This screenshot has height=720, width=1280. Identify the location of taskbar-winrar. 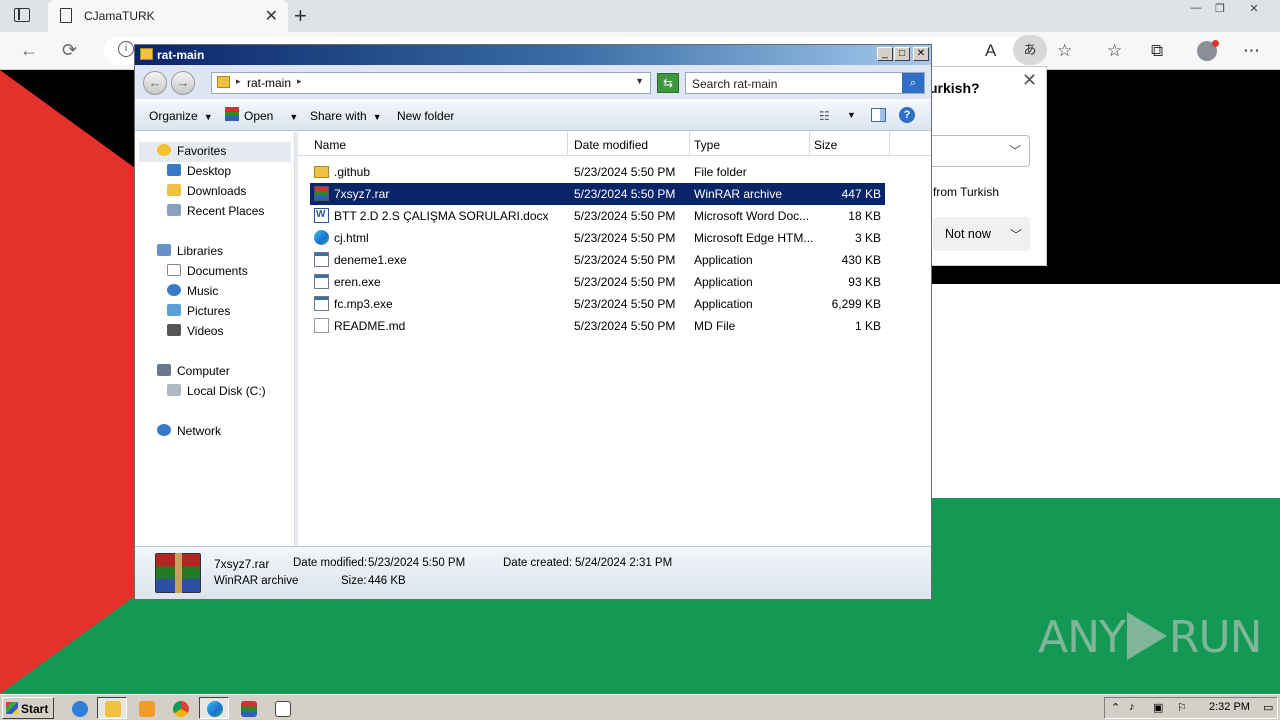
(248, 708).